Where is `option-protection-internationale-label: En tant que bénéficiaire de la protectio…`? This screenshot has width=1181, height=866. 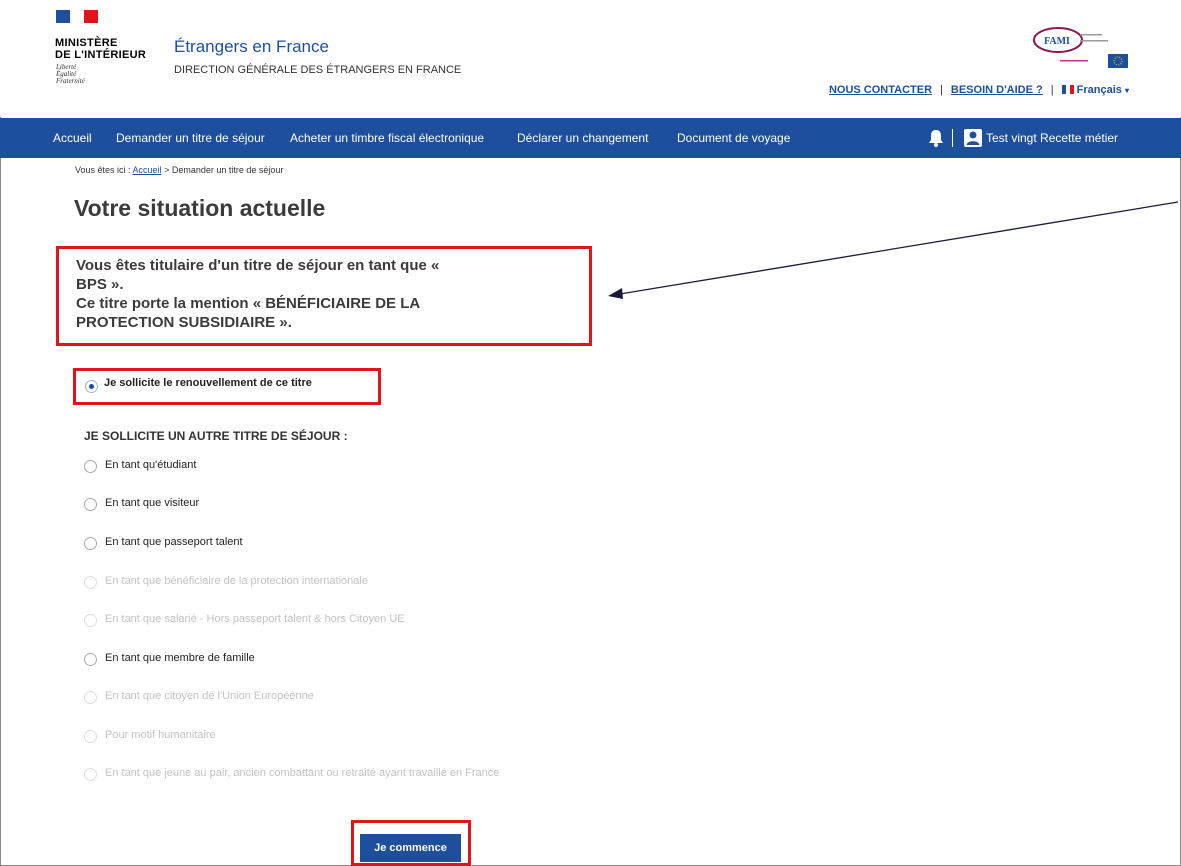
option-protection-internationale-label: En tant que bénéficiaire de la protectio… is located at coordinates (236, 581).